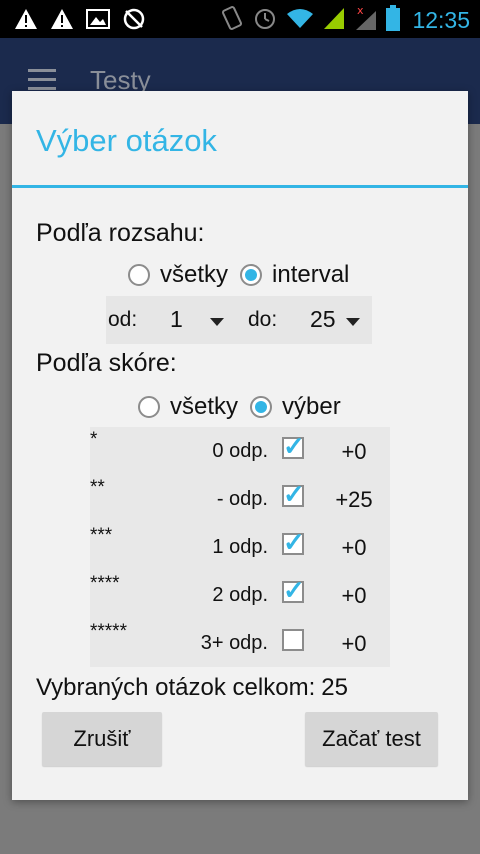  Describe the element at coordinates (334, 20) in the screenshot. I see `signal-icon` at that location.